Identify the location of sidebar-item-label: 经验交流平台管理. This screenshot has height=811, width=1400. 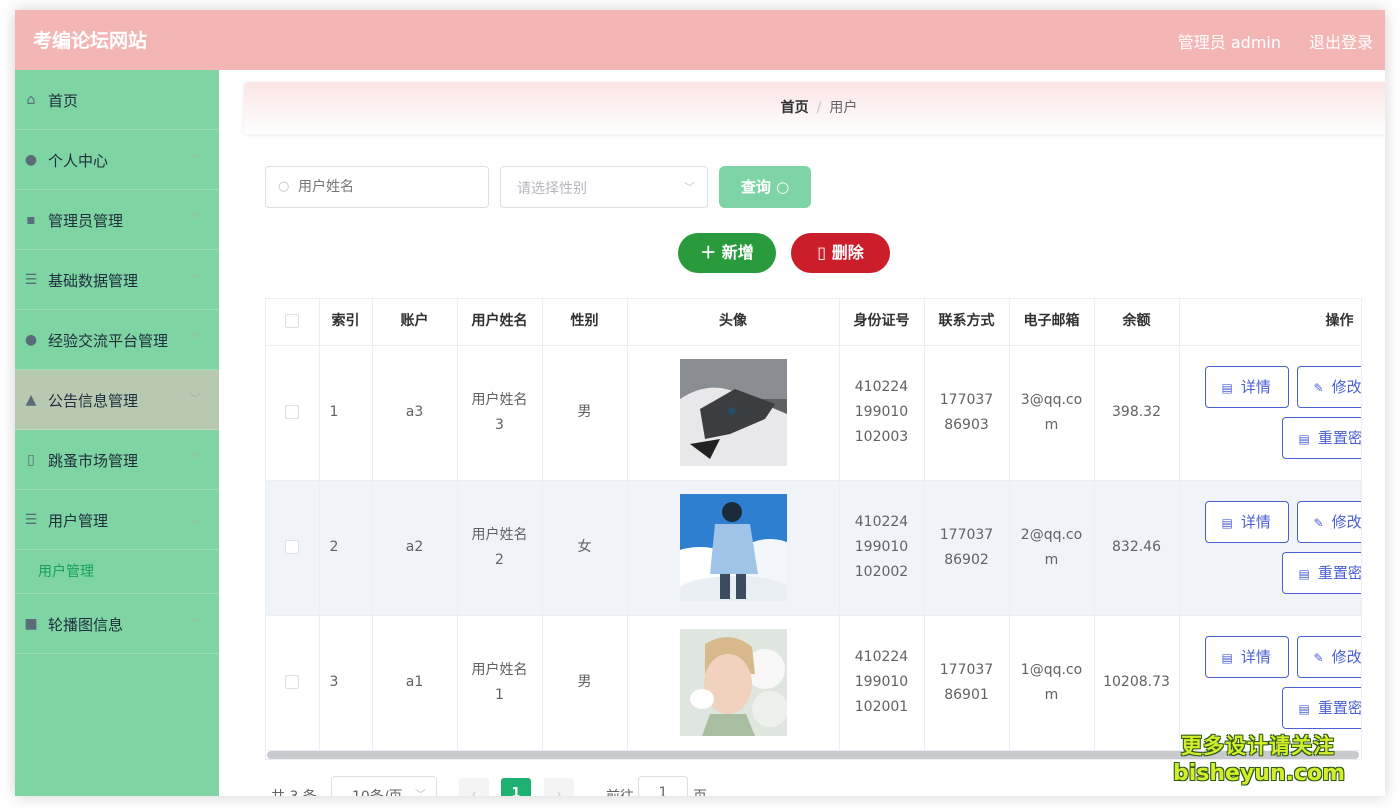
(108, 341).